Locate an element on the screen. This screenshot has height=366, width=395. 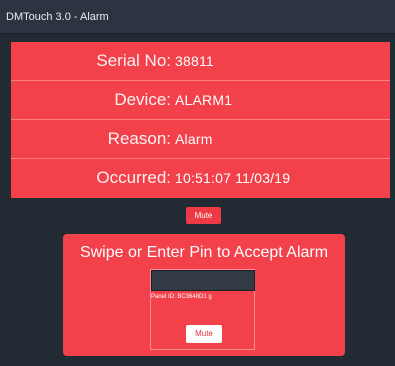
reason-label: Reason: is located at coordinates (139, 138).